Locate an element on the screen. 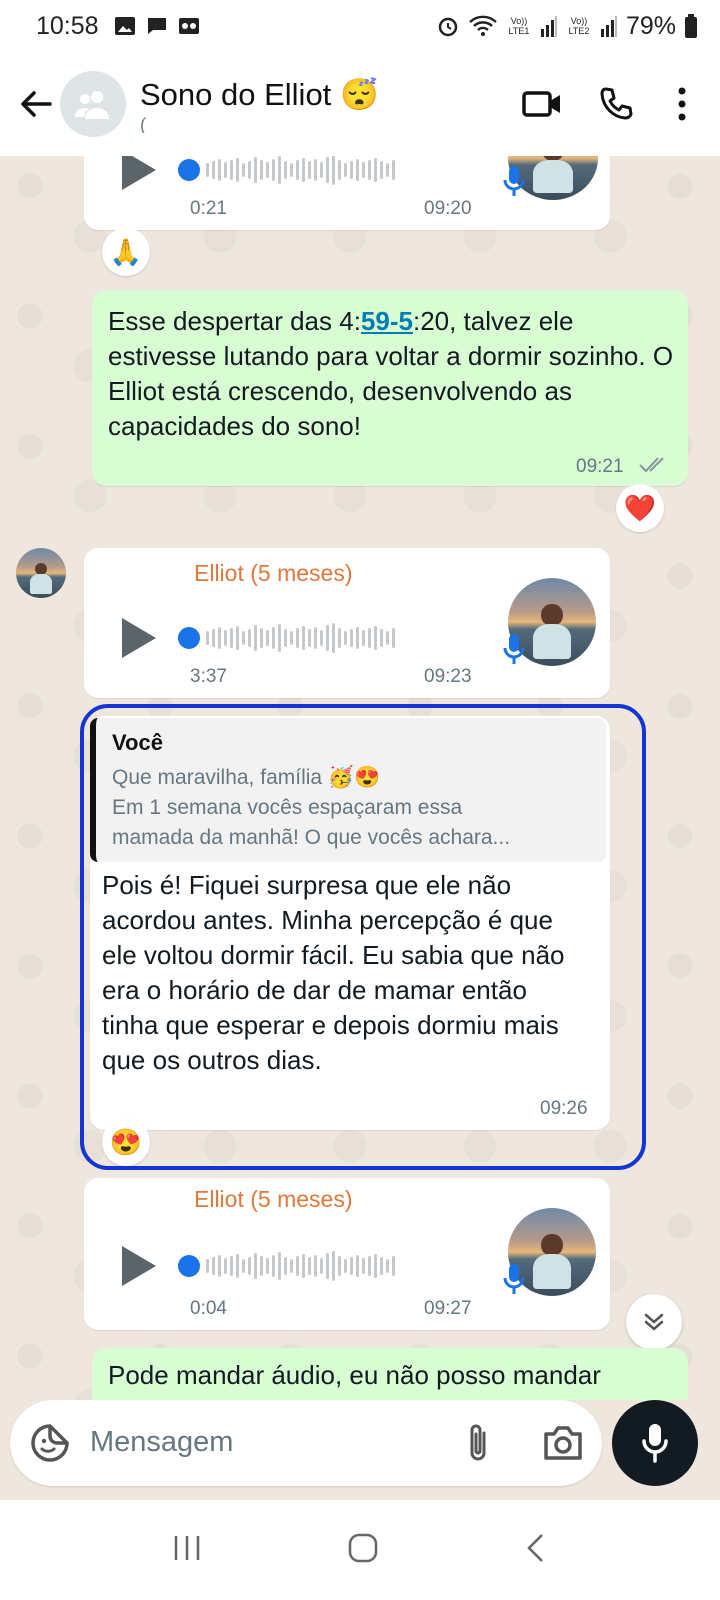 The image size is (720, 1600). status-time: 10:58 is located at coordinates (67, 25).